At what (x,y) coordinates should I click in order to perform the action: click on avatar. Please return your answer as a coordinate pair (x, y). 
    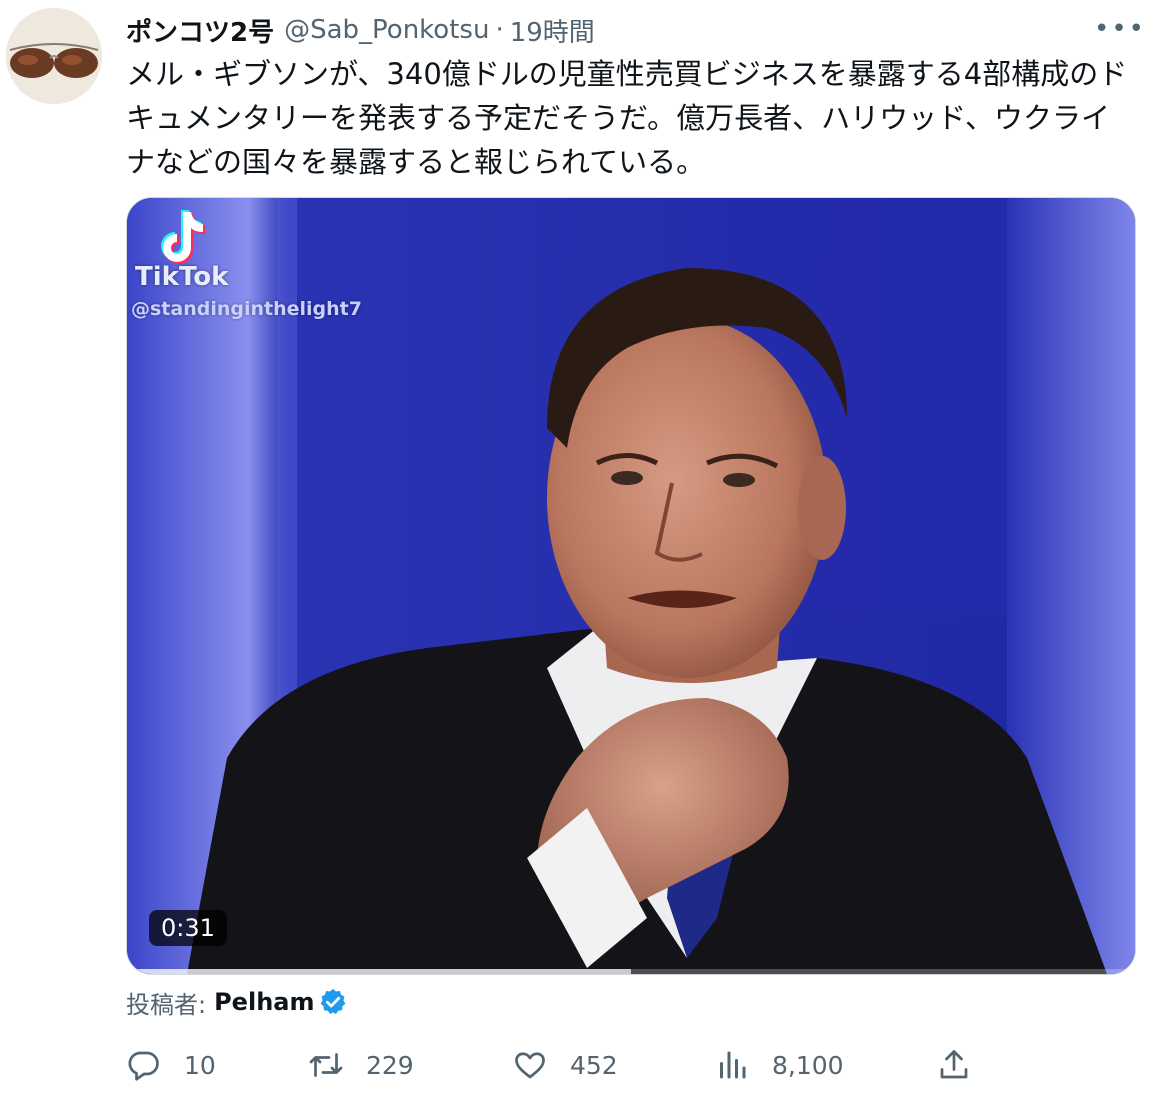
    Looking at the image, I should click on (54, 56).